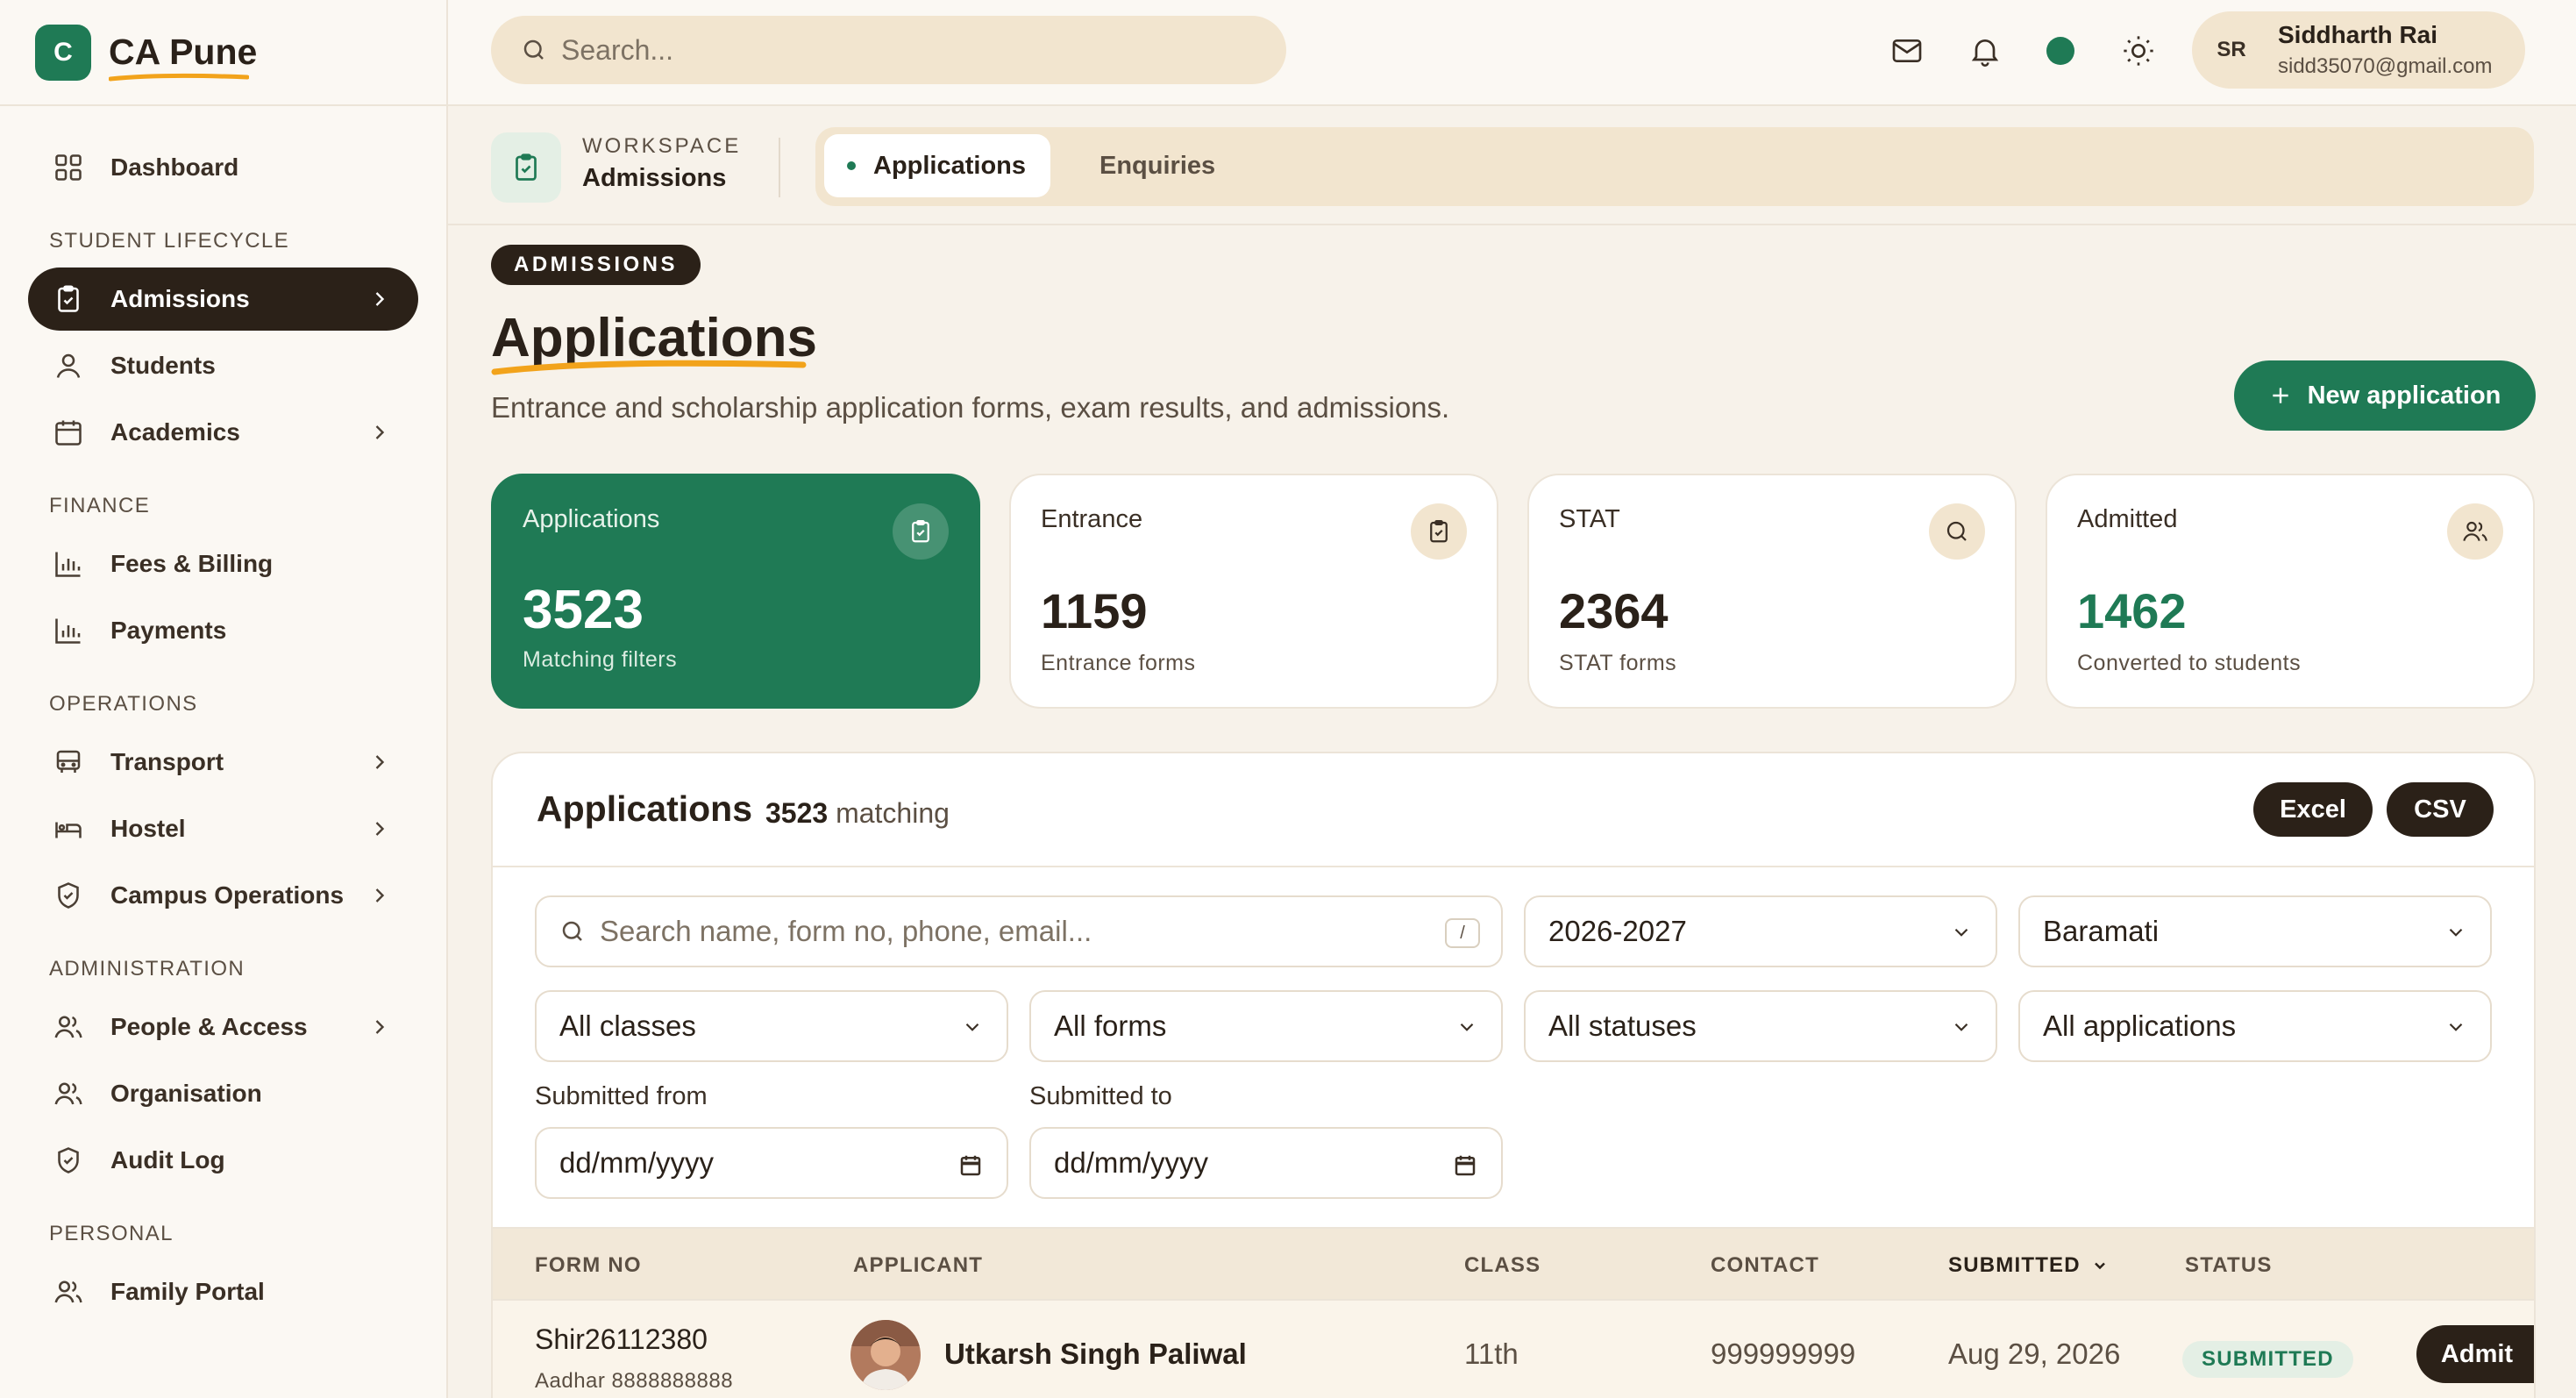 The width and height of the screenshot is (2576, 1398). I want to click on shield-check-icon, so click(68, 895).